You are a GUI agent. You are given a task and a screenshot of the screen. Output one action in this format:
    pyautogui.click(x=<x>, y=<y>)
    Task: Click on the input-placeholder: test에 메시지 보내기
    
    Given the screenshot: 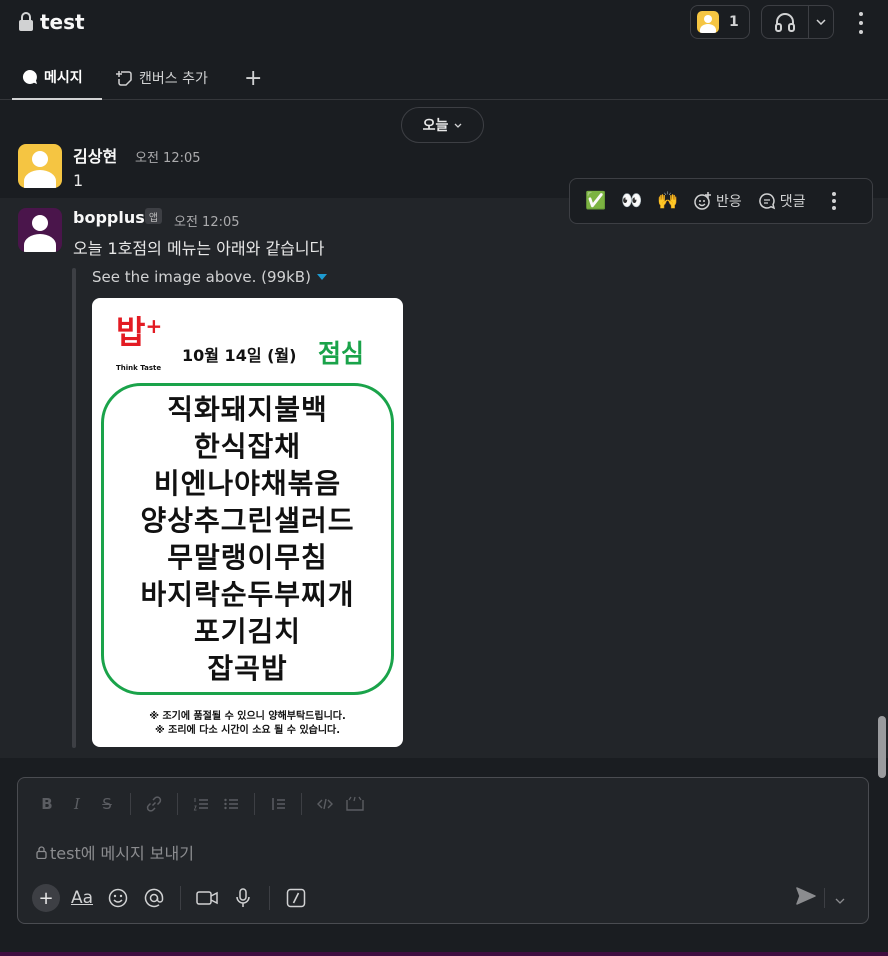 What is the action you would take?
    pyautogui.click(x=122, y=853)
    